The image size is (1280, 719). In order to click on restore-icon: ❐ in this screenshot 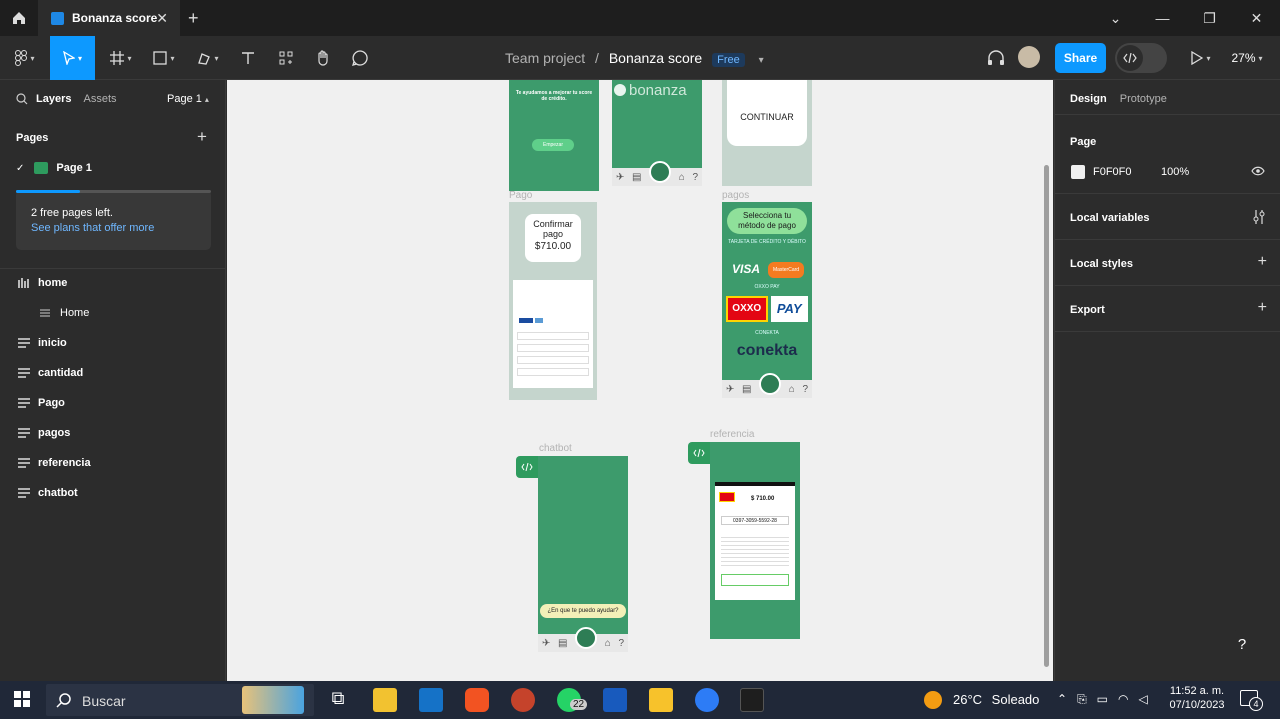, I will do `click(1209, 18)`.